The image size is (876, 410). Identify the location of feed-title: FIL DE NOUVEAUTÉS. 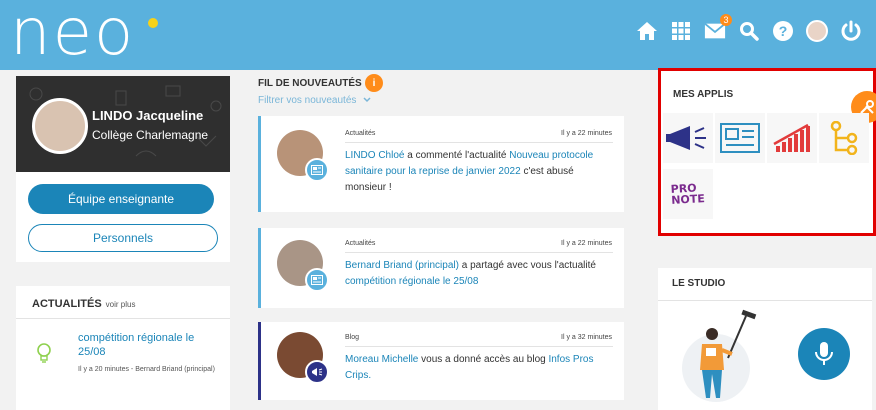
(310, 83).